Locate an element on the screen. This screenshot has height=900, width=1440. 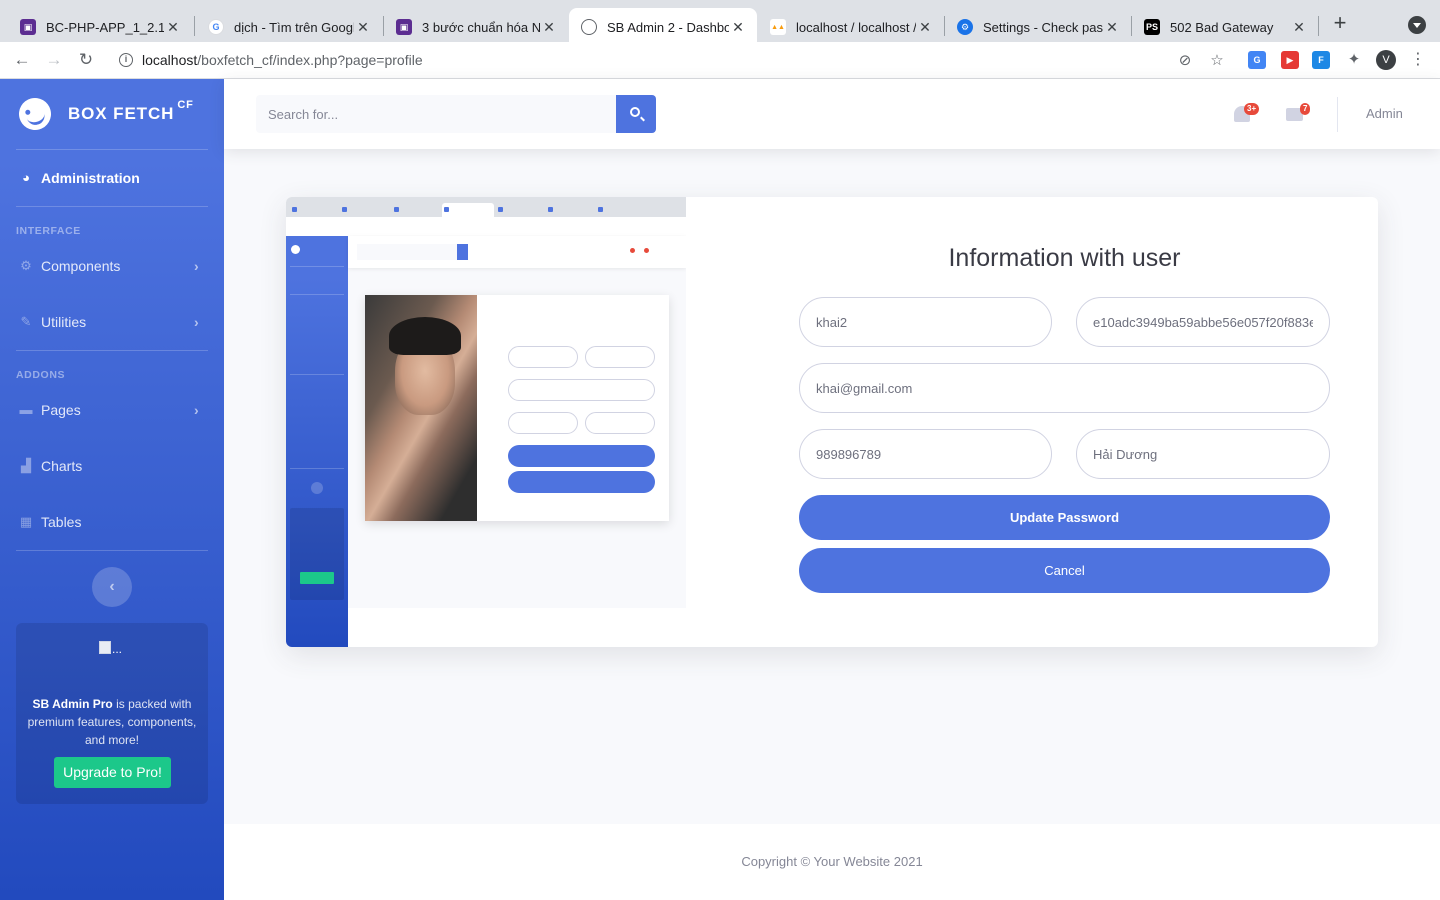
reload-icon: ↻ is located at coordinates (86, 60).